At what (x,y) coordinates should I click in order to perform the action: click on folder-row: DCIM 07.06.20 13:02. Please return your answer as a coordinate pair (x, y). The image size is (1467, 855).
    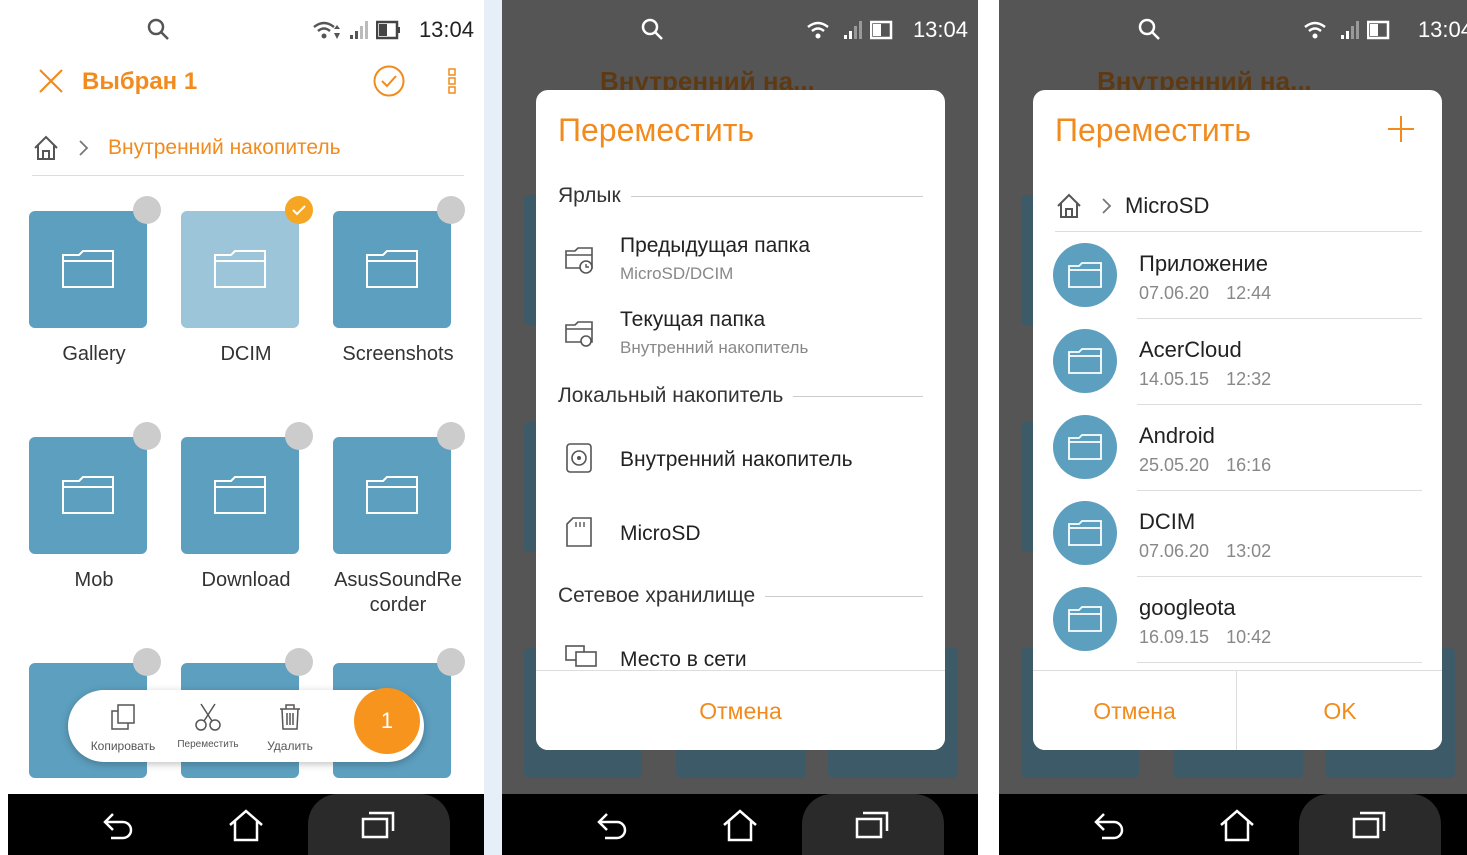
    Looking at the image, I should click on (1237, 534).